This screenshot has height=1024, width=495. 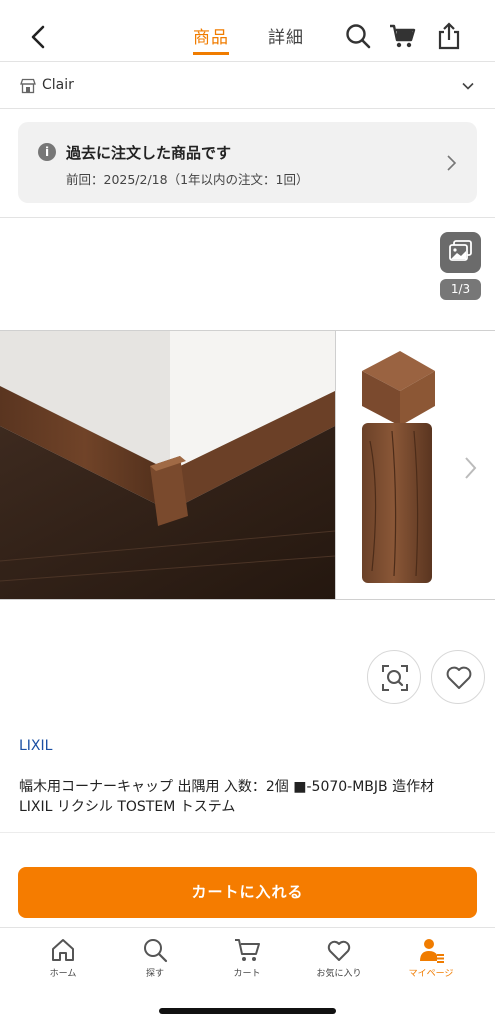 What do you see at coordinates (431, 974) in the screenshot?
I see `tabbar-label: マイページ` at bounding box center [431, 974].